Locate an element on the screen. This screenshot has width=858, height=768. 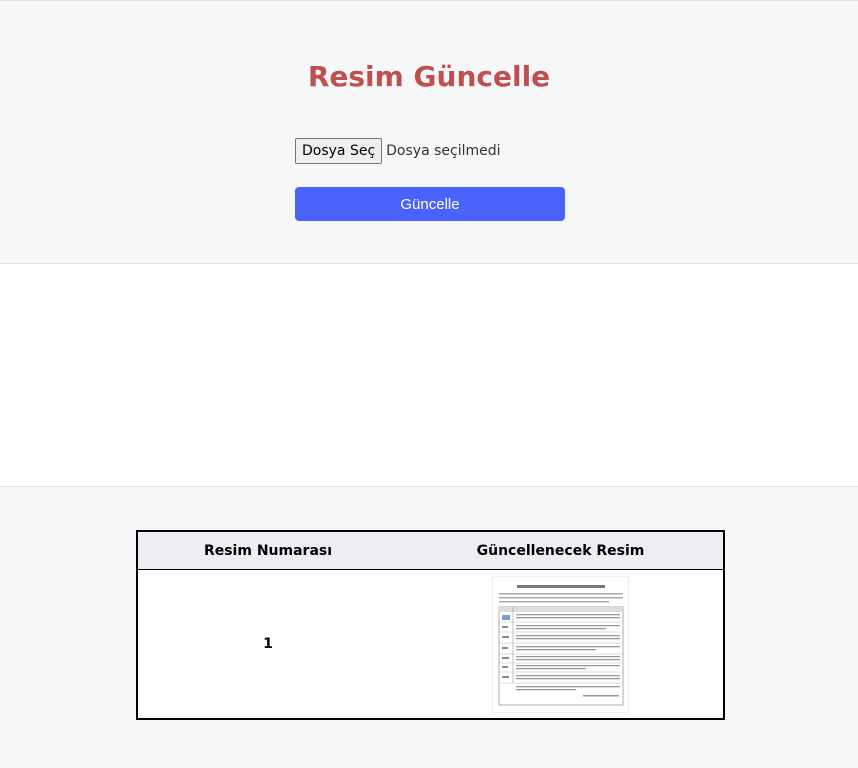
header-image-number: Resim Numarası is located at coordinates (267, 550).